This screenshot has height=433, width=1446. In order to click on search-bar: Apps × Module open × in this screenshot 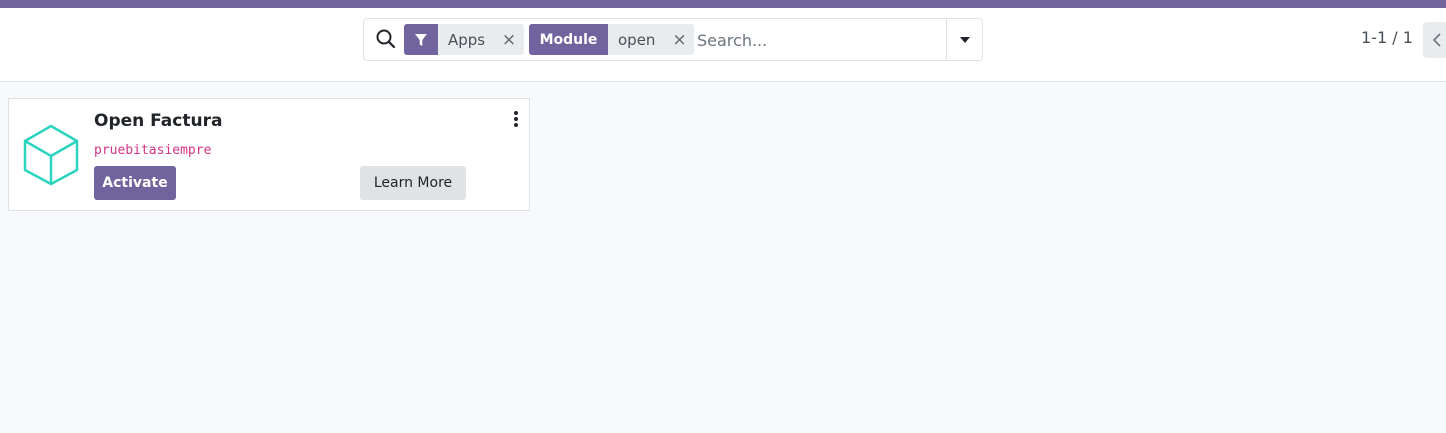, I will do `click(673, 39)`.